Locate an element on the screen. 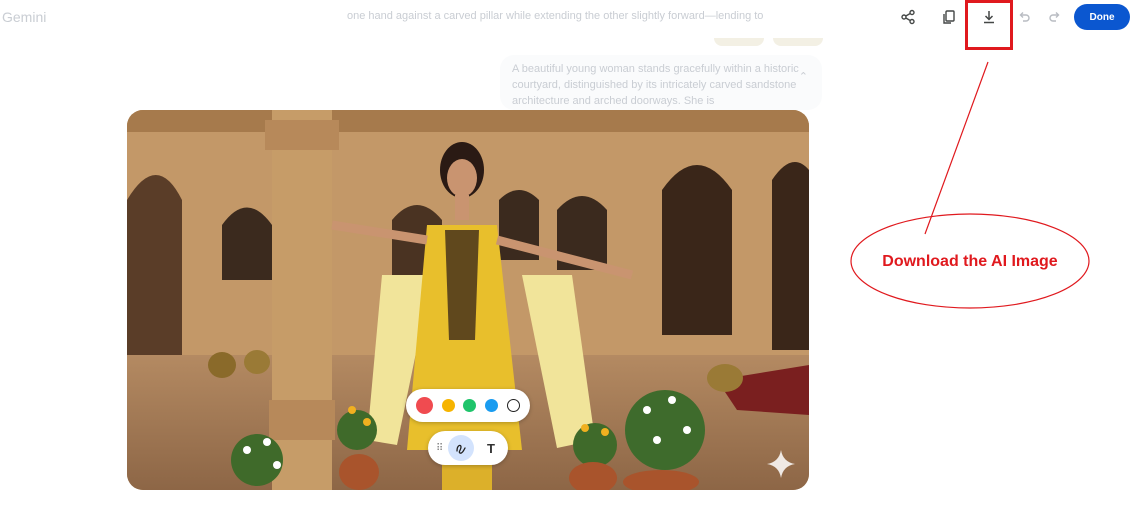  annotation-pointer-line is located at coordinates (956, 148).